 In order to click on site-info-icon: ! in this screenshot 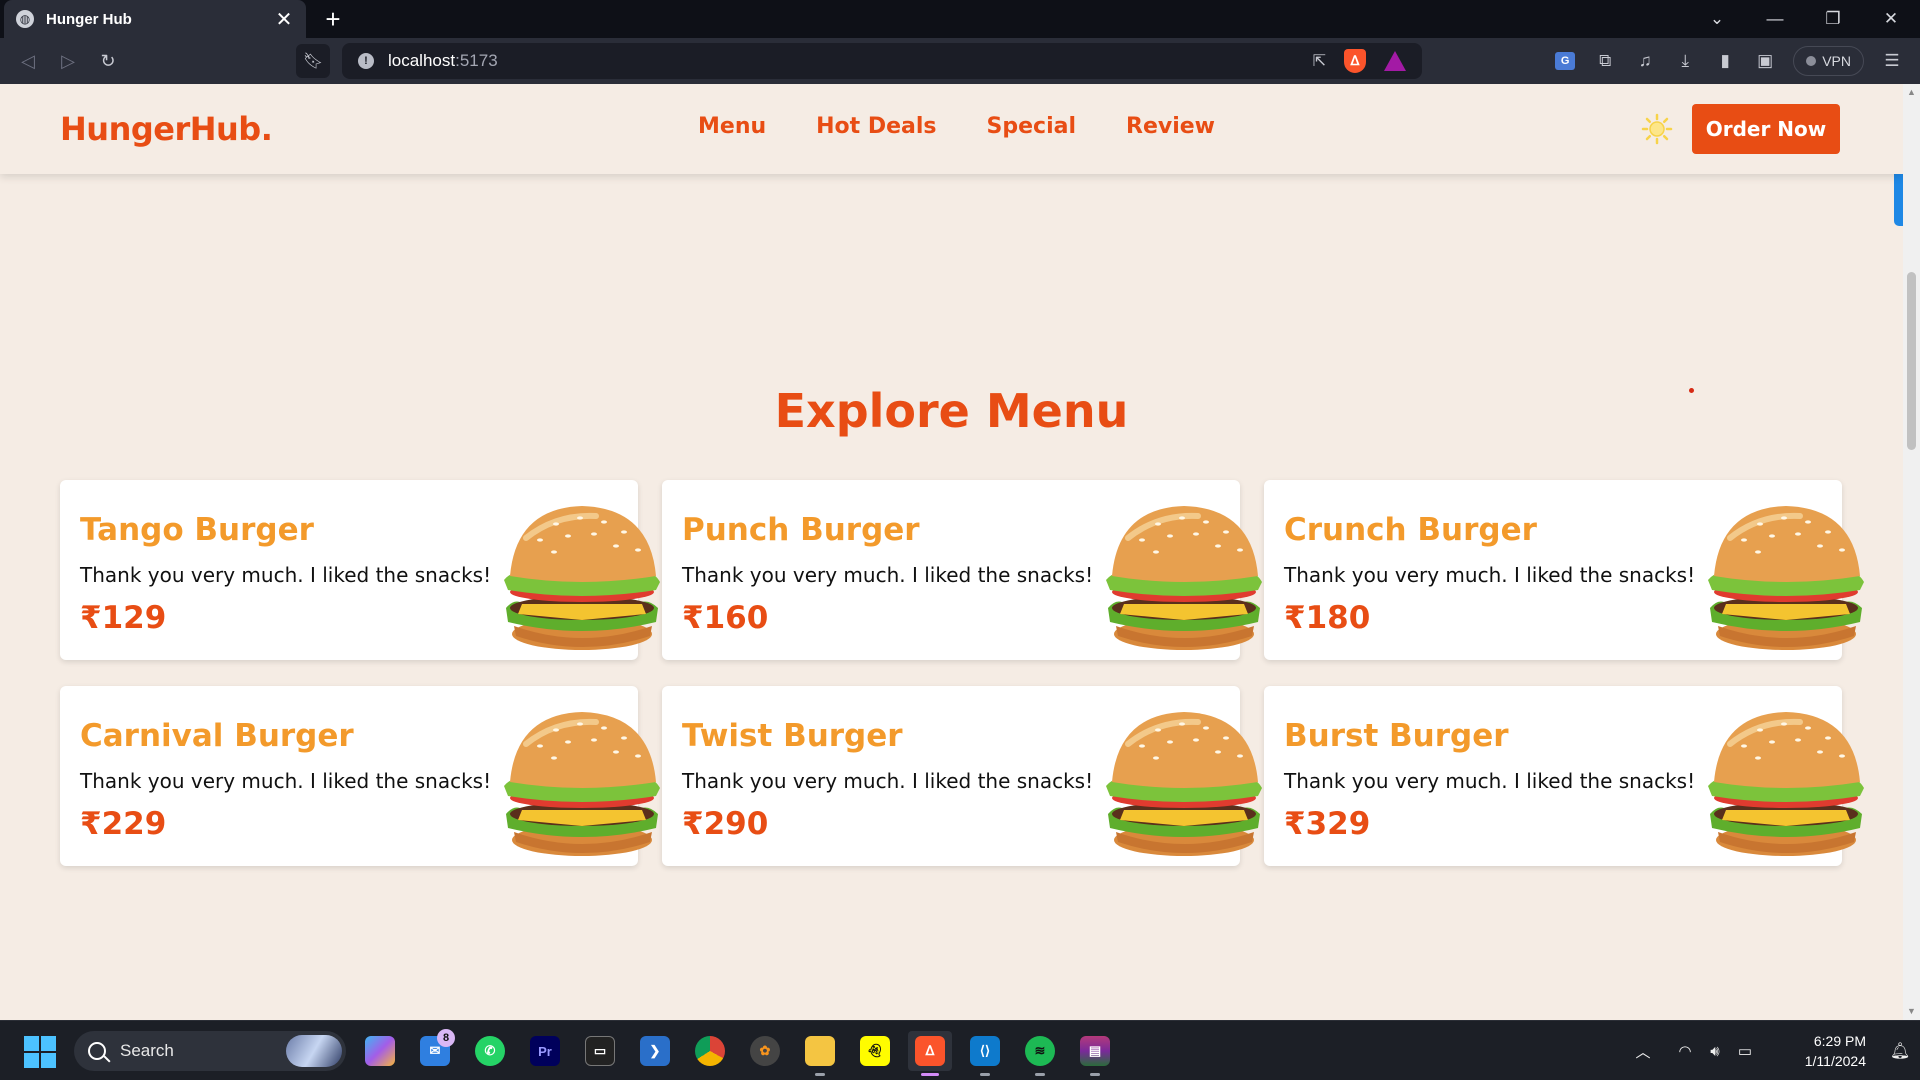, I will do `click(366, 61)`.